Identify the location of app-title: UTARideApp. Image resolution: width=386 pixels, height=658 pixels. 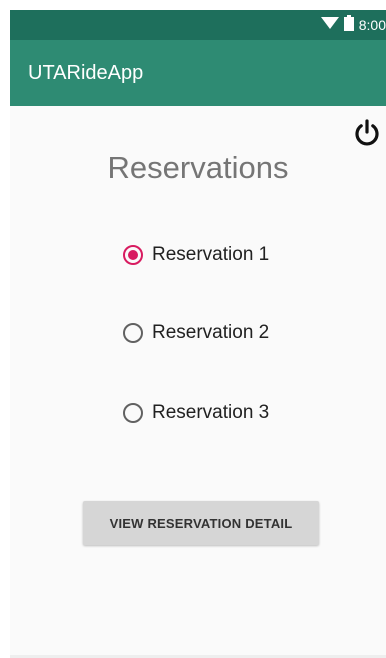
(86, 73).